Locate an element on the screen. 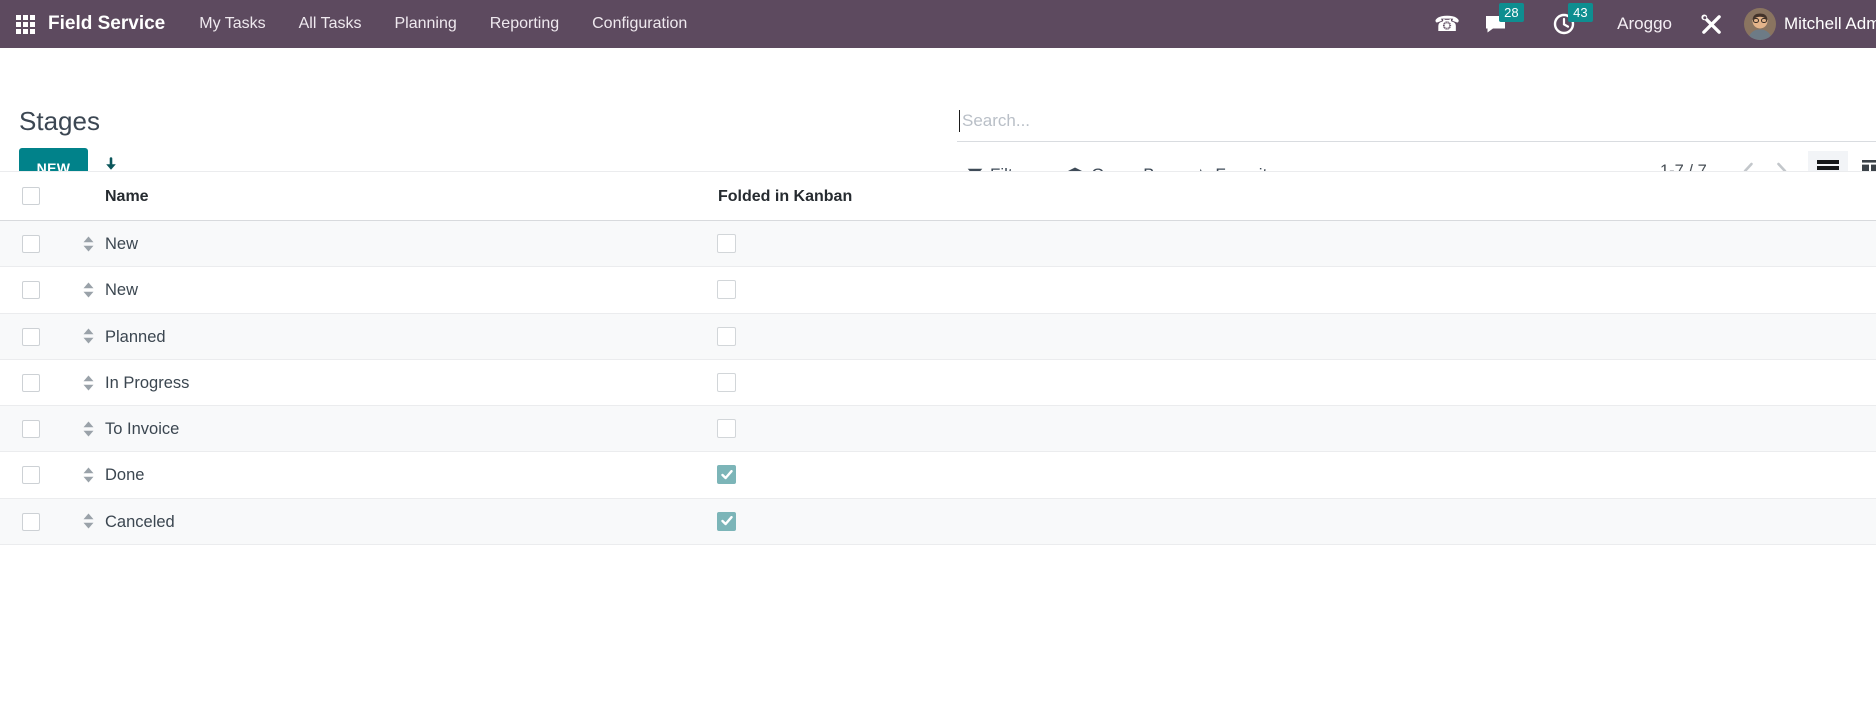  company-switcher: Aroggo is located at coordinates (1644, 24).